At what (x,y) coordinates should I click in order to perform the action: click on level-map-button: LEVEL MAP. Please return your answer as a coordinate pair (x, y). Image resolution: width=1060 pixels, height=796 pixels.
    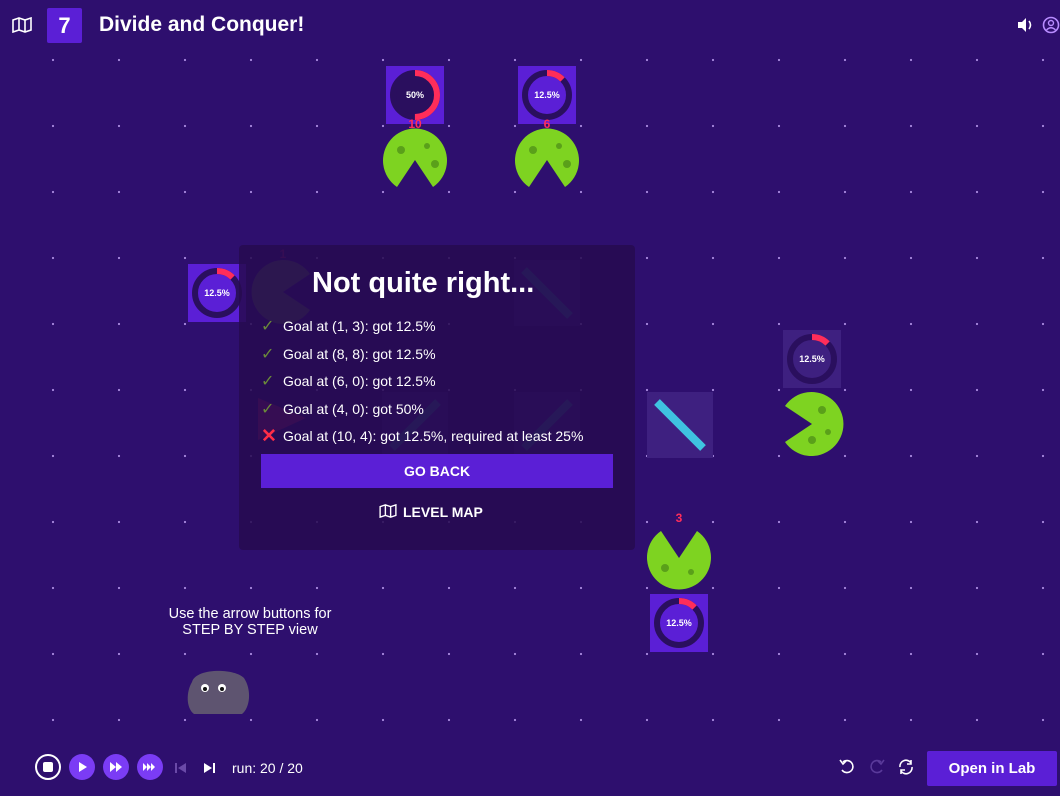
    Looking at the image, I should click on (431, 512).